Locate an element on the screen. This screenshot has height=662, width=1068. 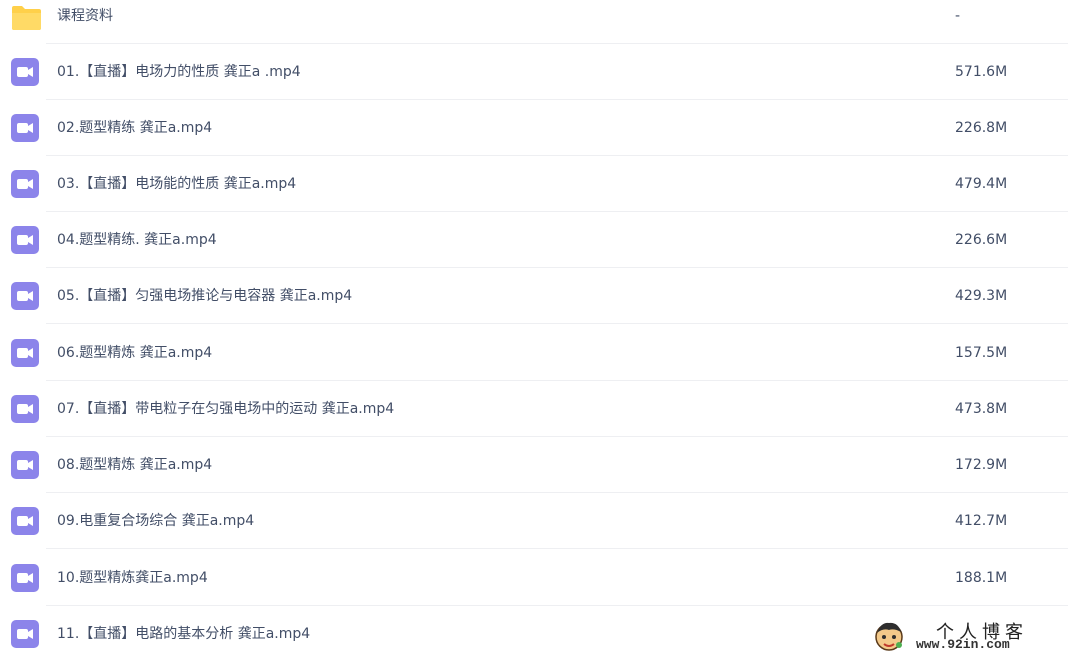
file-size: 157.5M is located at coordinates (981, 353).